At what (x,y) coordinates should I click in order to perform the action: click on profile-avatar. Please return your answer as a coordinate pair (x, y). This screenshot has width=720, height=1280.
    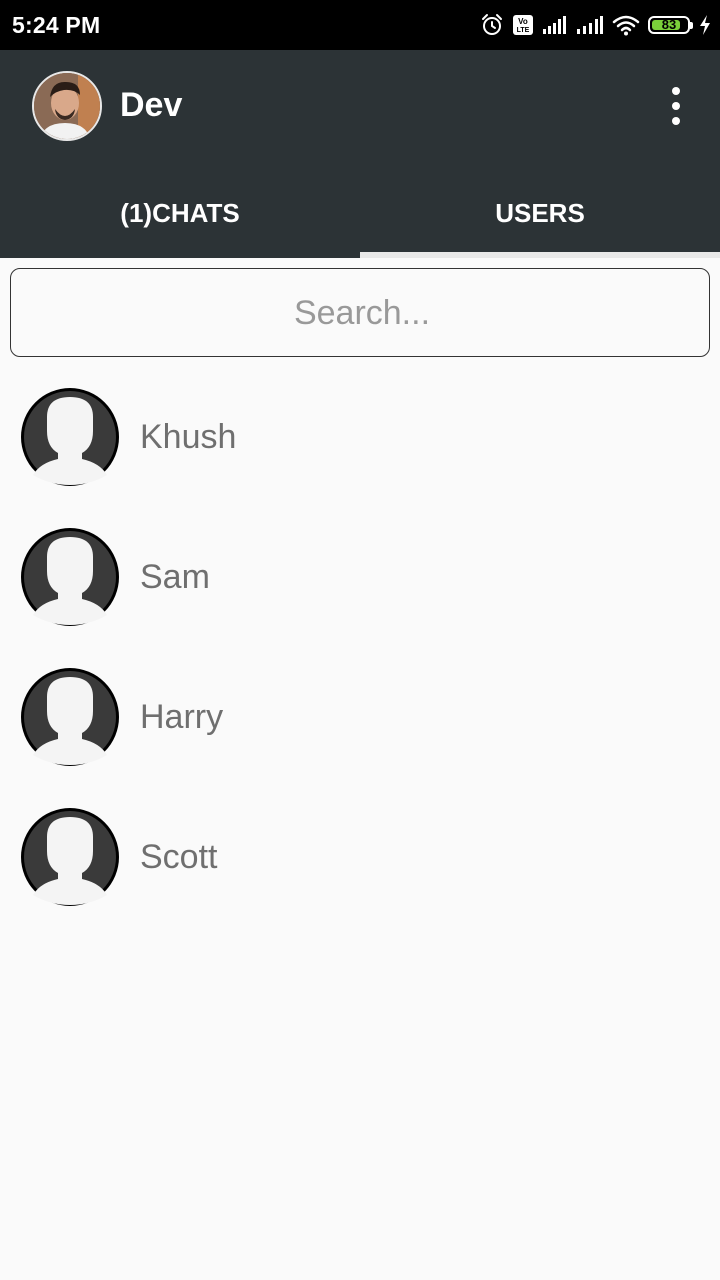
    Looking at the image, I should click on (67, 106).